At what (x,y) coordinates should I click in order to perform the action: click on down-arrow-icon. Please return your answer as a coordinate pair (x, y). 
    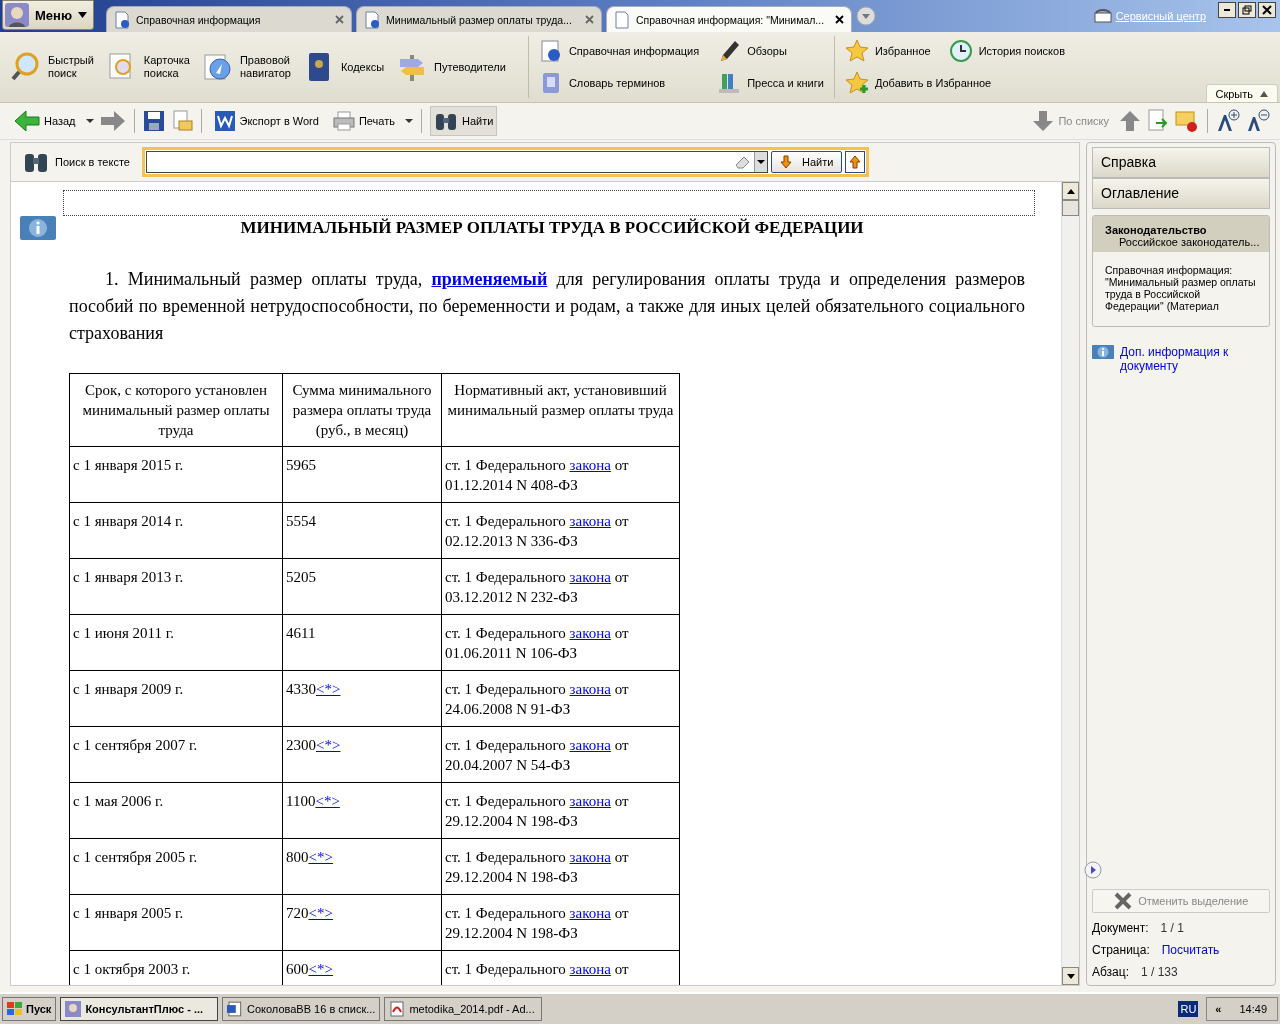
    Looking at the image, I should click on (1070, 976).